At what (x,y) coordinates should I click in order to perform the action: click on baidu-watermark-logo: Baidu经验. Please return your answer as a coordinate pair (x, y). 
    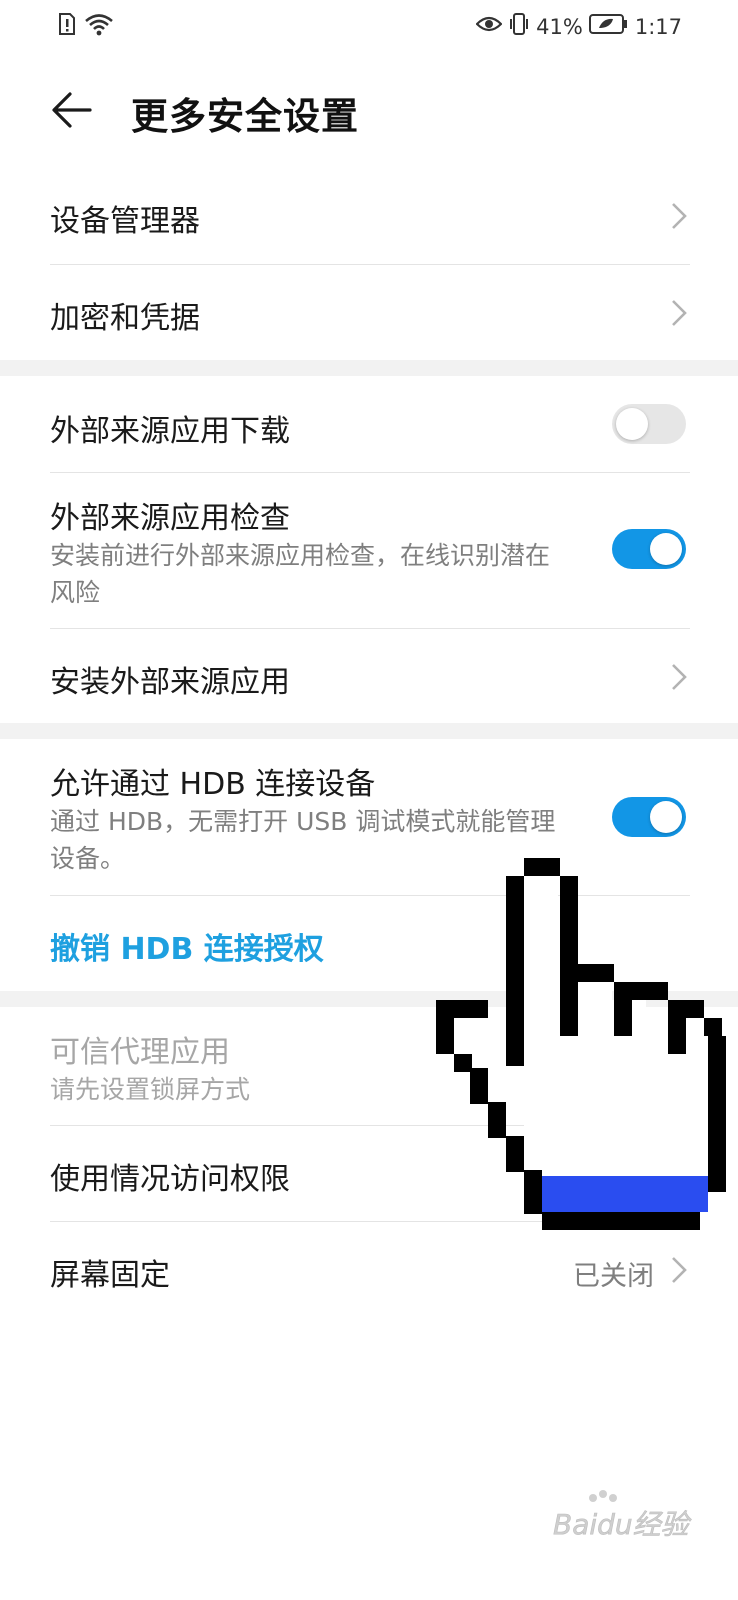
    Looking at the image, I should click on (625, 1520).